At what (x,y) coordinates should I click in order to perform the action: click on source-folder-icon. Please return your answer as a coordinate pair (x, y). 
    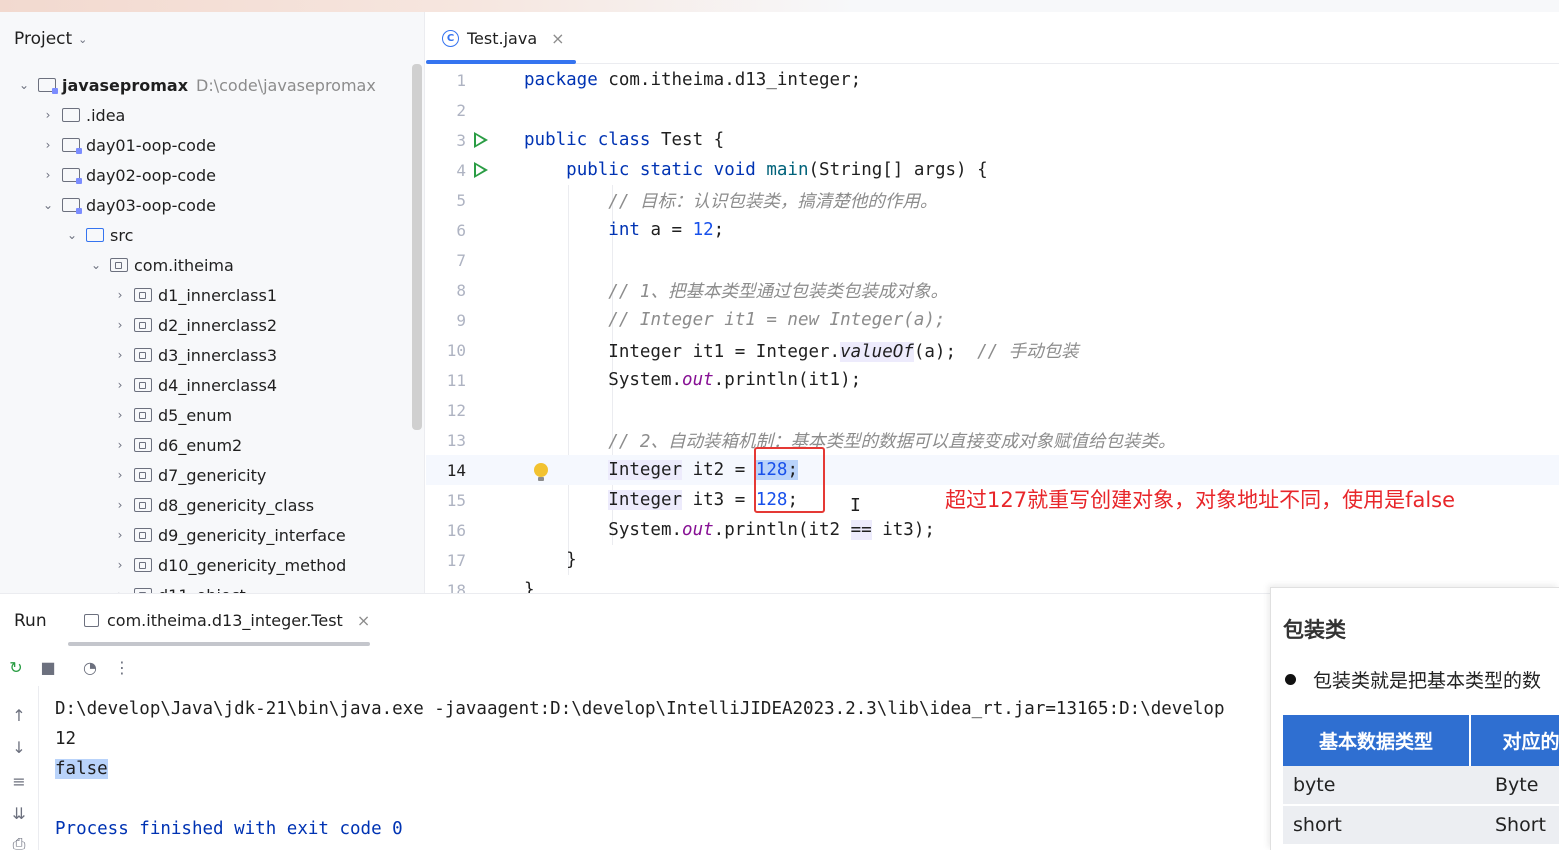
    Looking at the image, I should click on (95, 235).